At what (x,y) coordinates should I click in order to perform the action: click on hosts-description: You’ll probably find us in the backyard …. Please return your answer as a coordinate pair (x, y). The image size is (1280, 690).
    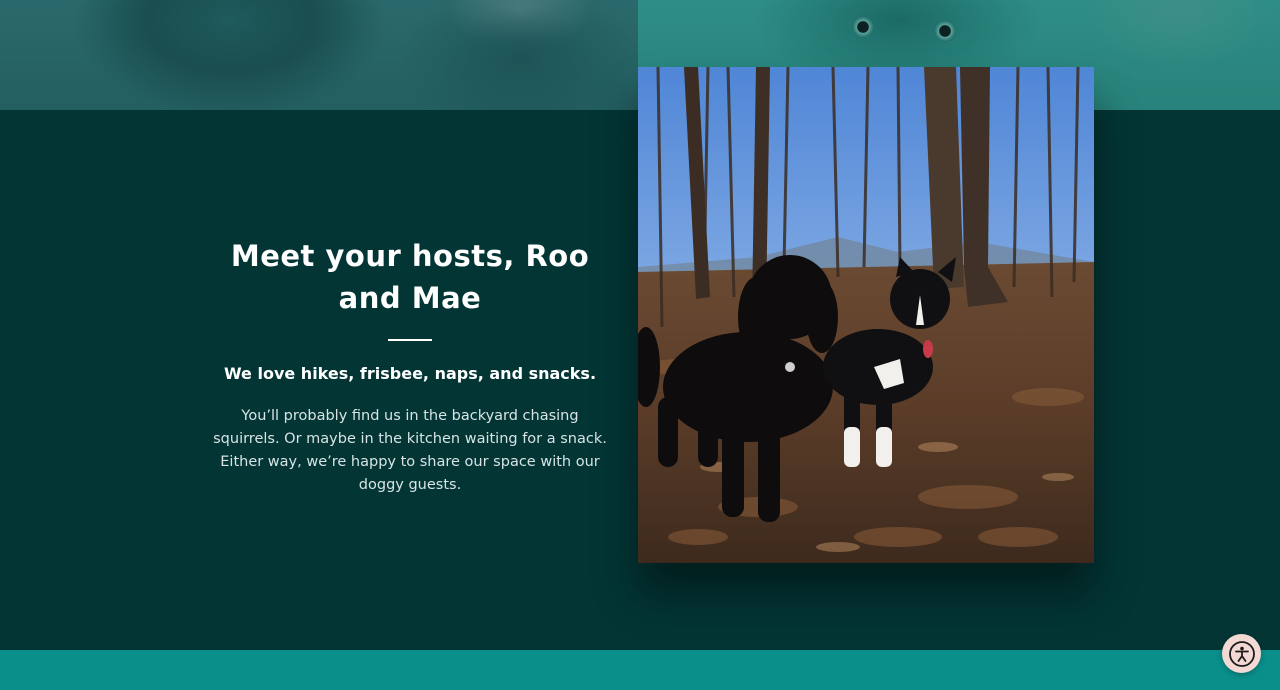
    Looking at the image, I should click on (410, 450).